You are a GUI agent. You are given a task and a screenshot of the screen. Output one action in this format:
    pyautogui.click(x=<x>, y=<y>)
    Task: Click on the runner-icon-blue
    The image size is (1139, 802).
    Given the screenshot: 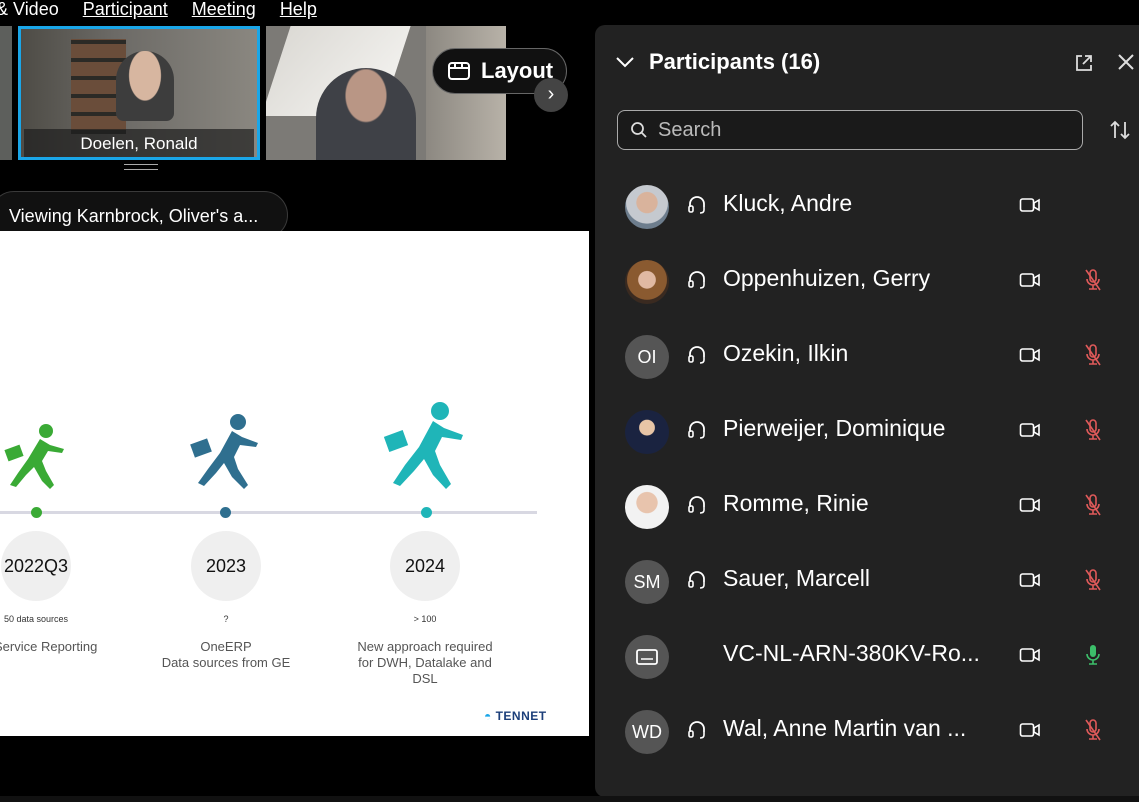 What is the action you would take?
    pyautogui.click(x=224, y=451)
    